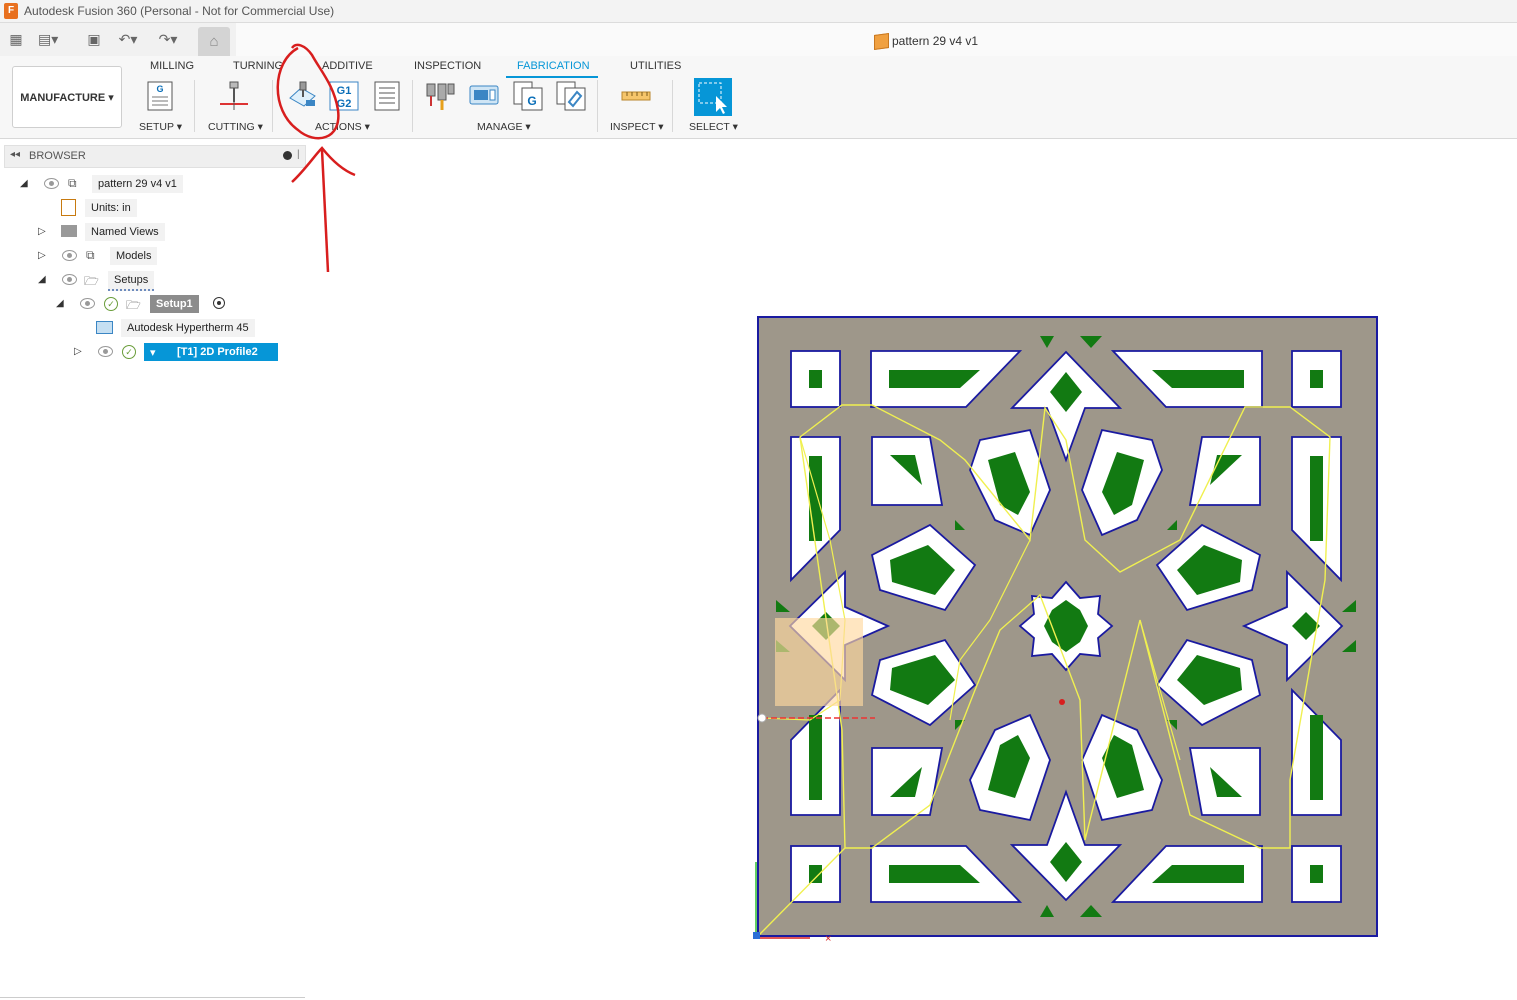 The width and height of the screenshot is (1517, 1000). Describe the element at coordinates (67, 97) in the screenshot. I see `workspace-switcher: MANUFACTURE ▾` at that location.